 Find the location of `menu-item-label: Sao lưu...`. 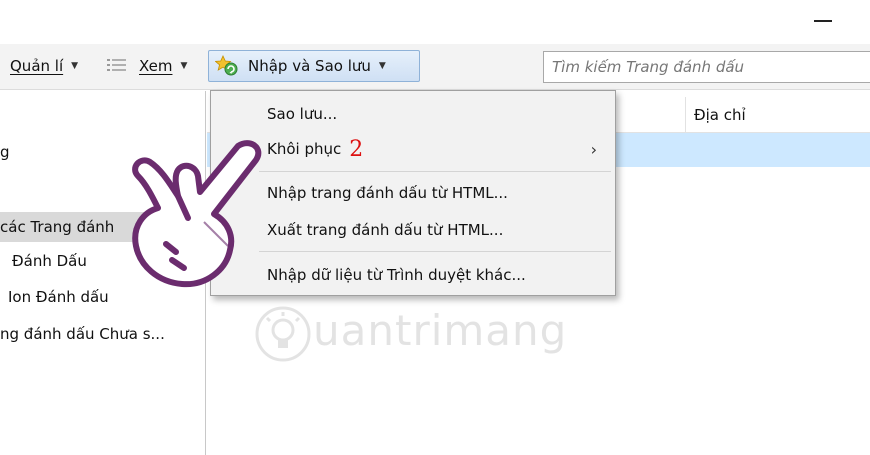

menu-item-label: Sao lưu... is located at coordinates (302, 114).